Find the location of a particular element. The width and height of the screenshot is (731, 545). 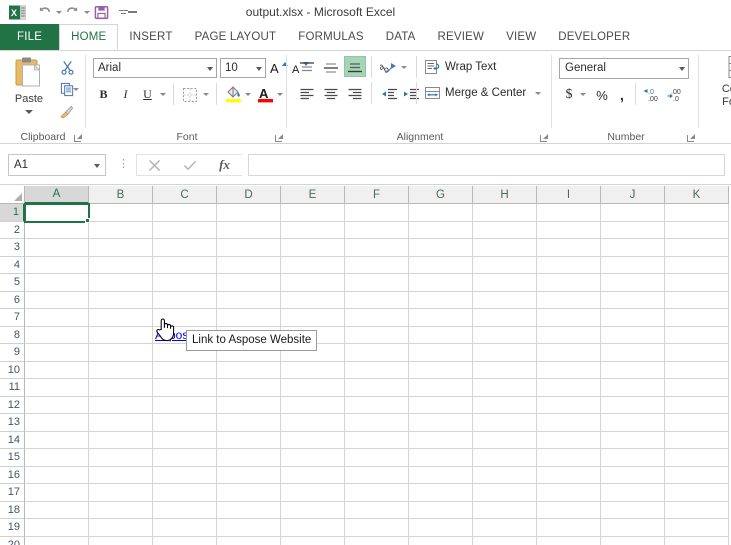

column-header-k: K is located at coordinates (697, 195).